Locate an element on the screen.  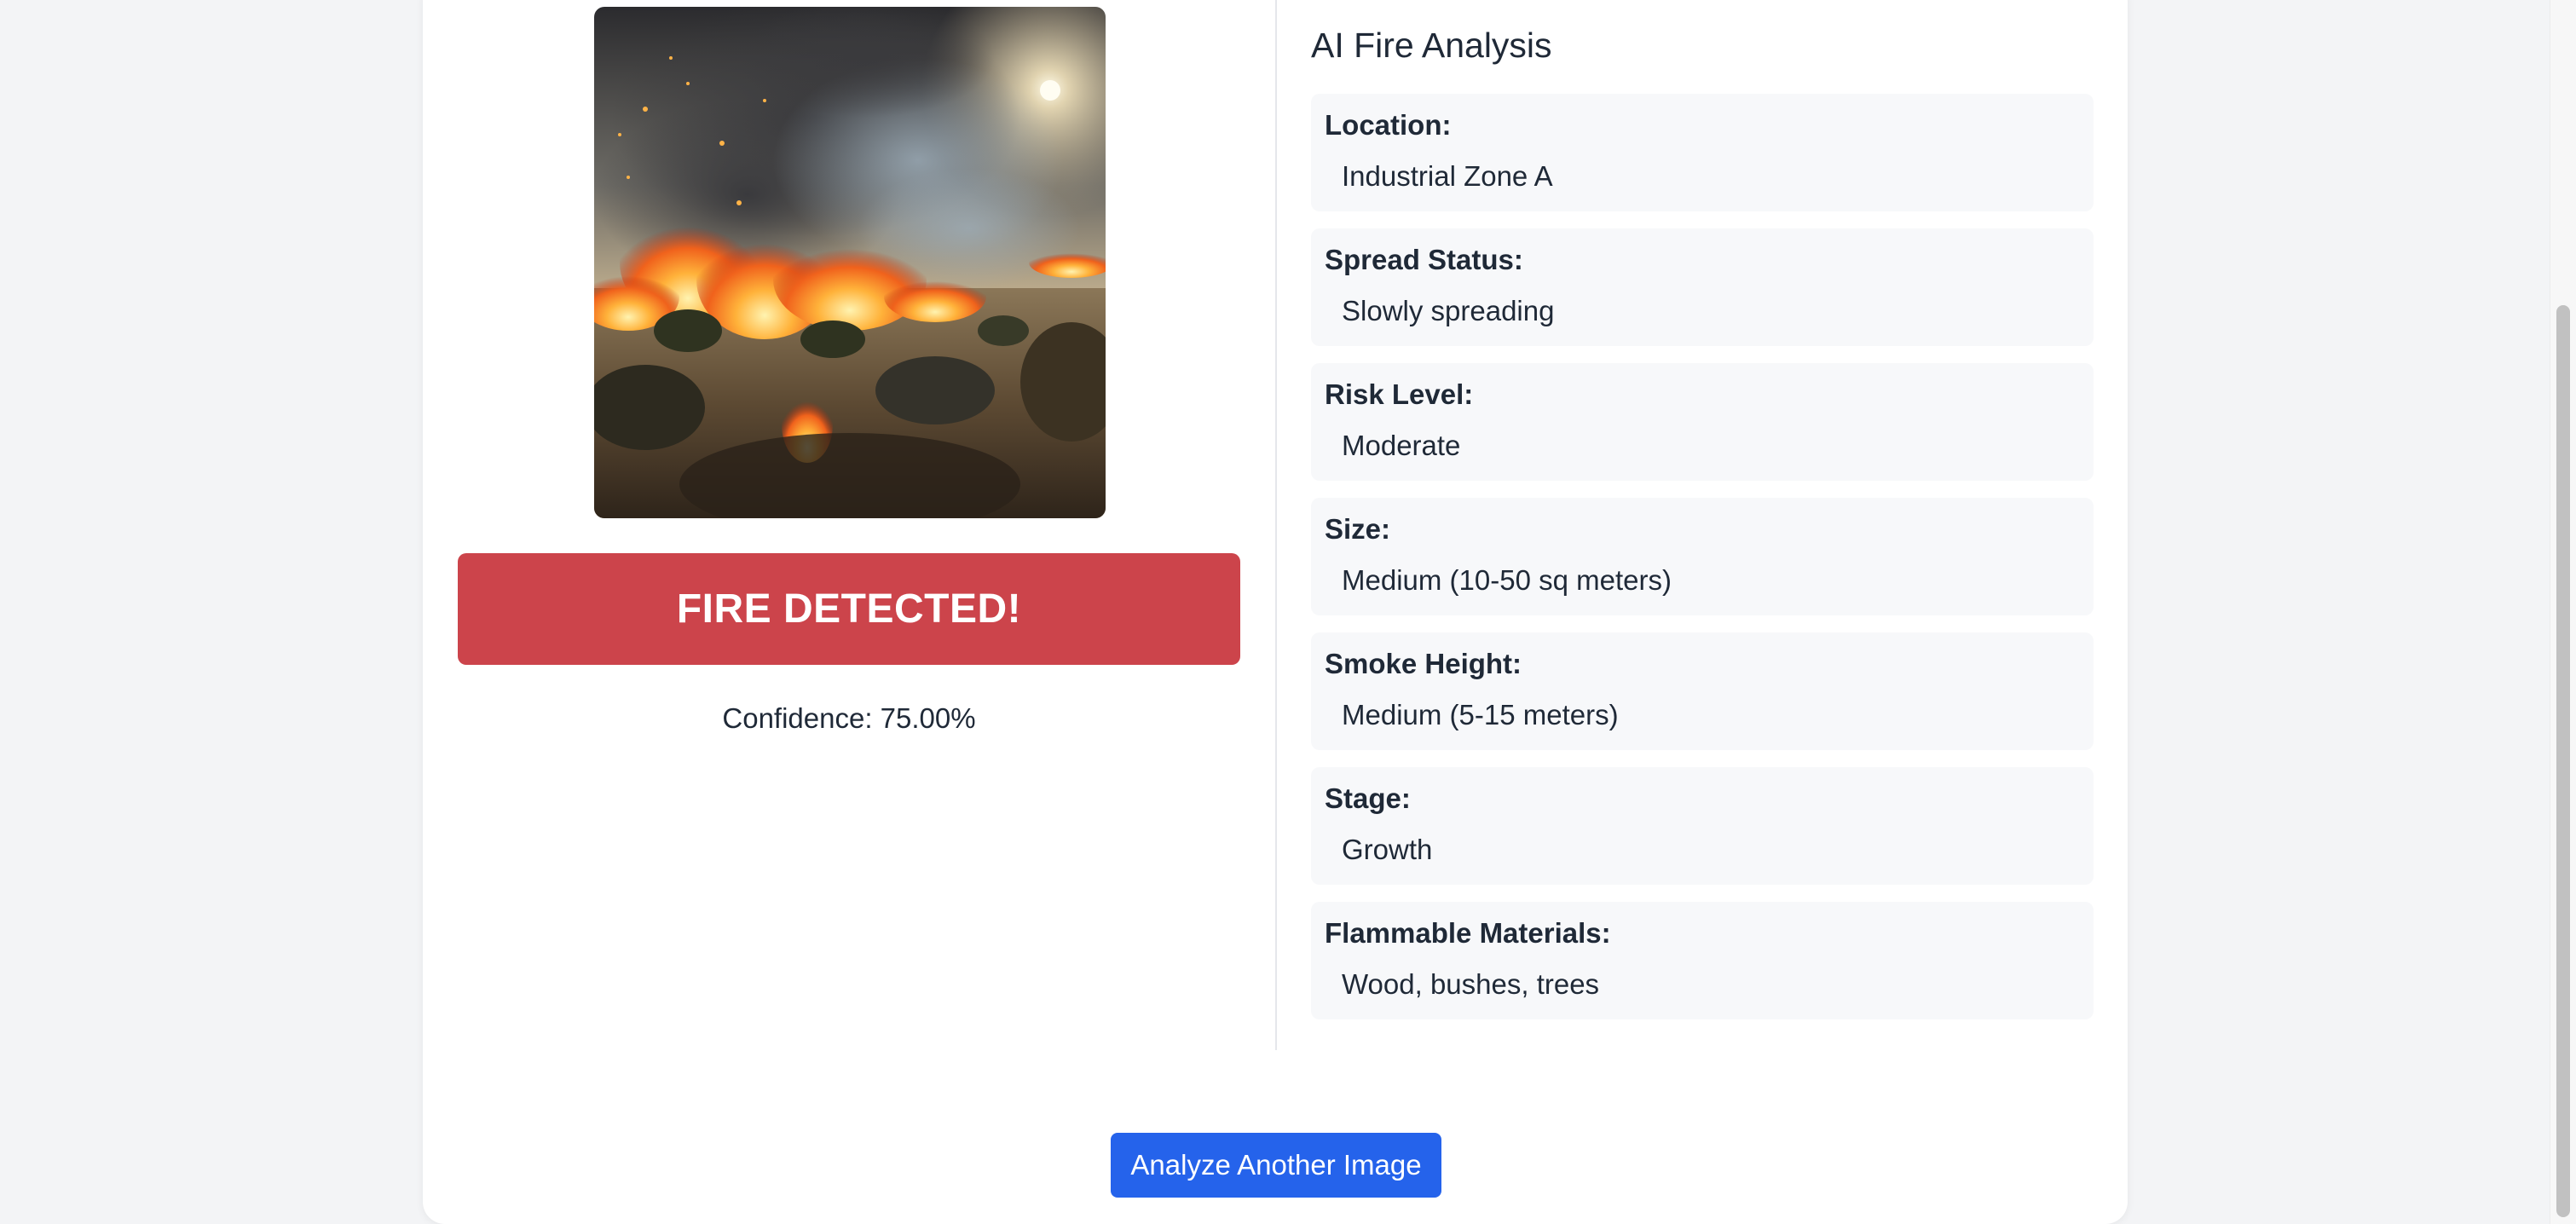
info-item-flammable-materials: Flammable Materials: Wood, bushes, trees is located at coordinates (1702, 960).